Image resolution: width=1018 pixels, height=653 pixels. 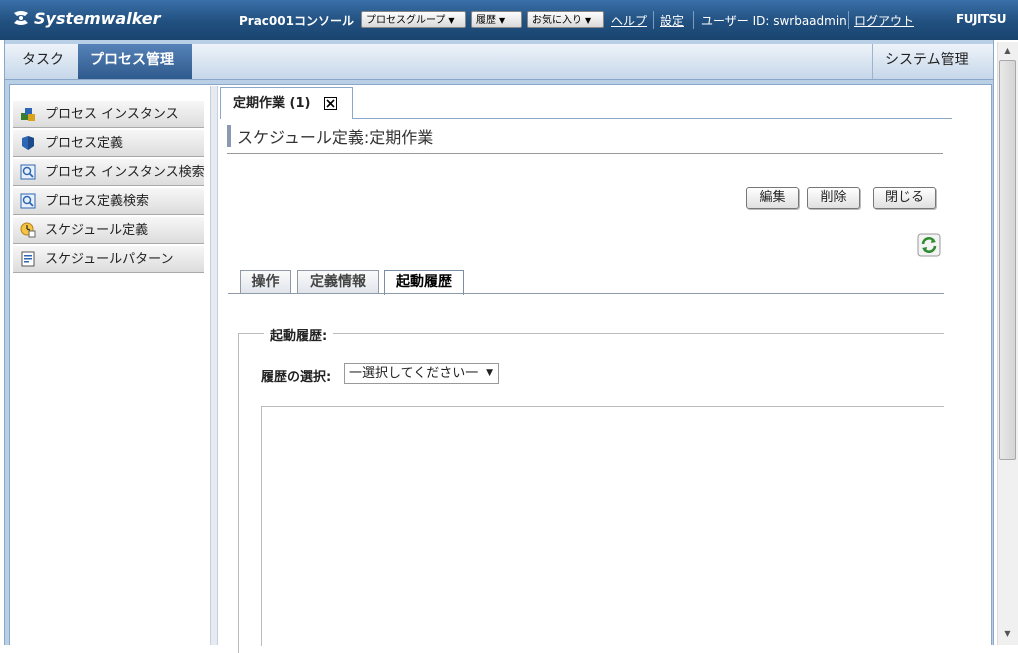 I want to click on fujitsu-logo: FUJITSU, so click(x=981, y=19).